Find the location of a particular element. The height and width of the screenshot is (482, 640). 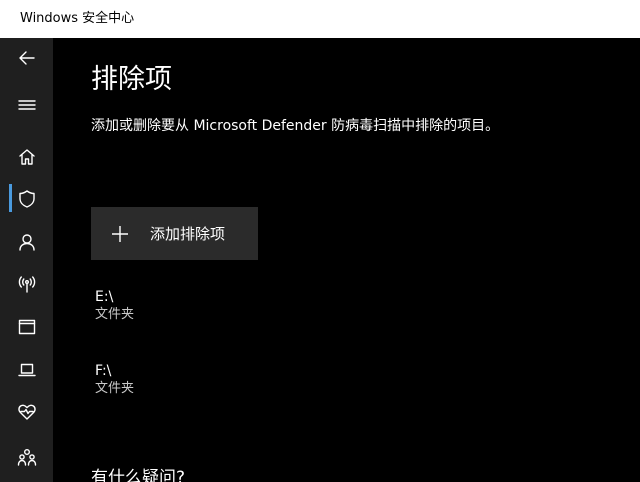

nav-device-security is located at coordinates (27, 370).